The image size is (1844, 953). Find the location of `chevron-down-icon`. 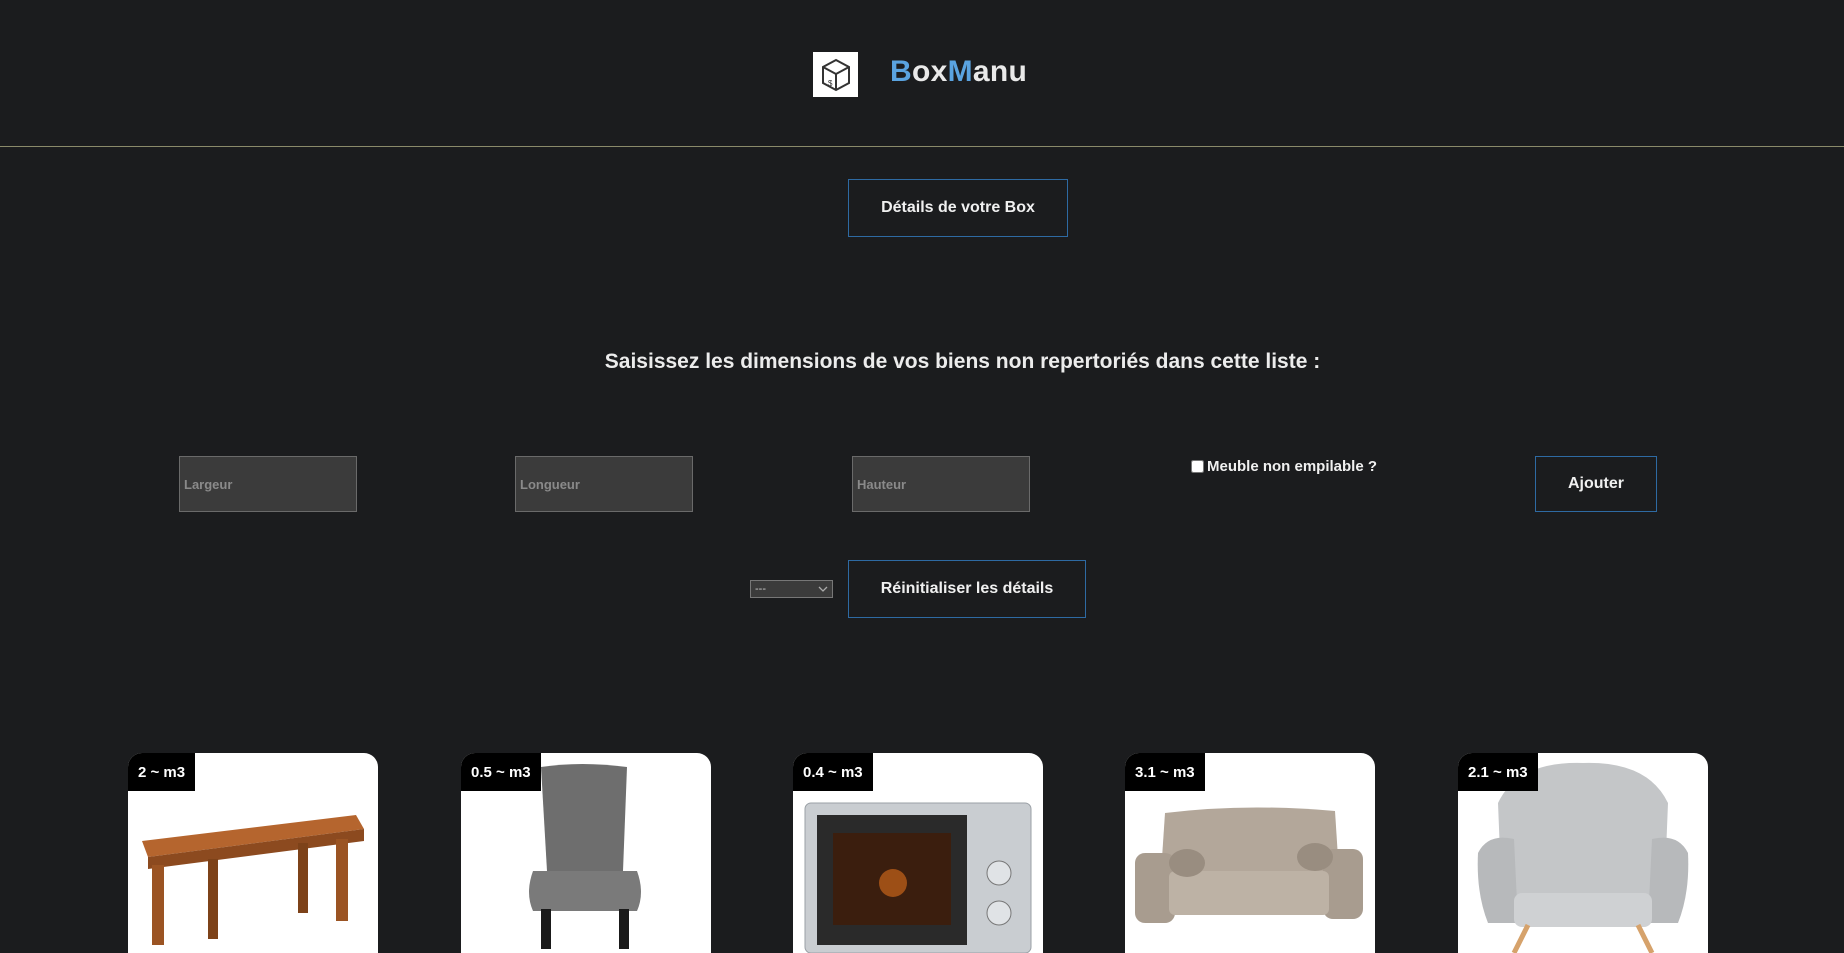

chevron-down-icon is located at coordinates (823, 589).